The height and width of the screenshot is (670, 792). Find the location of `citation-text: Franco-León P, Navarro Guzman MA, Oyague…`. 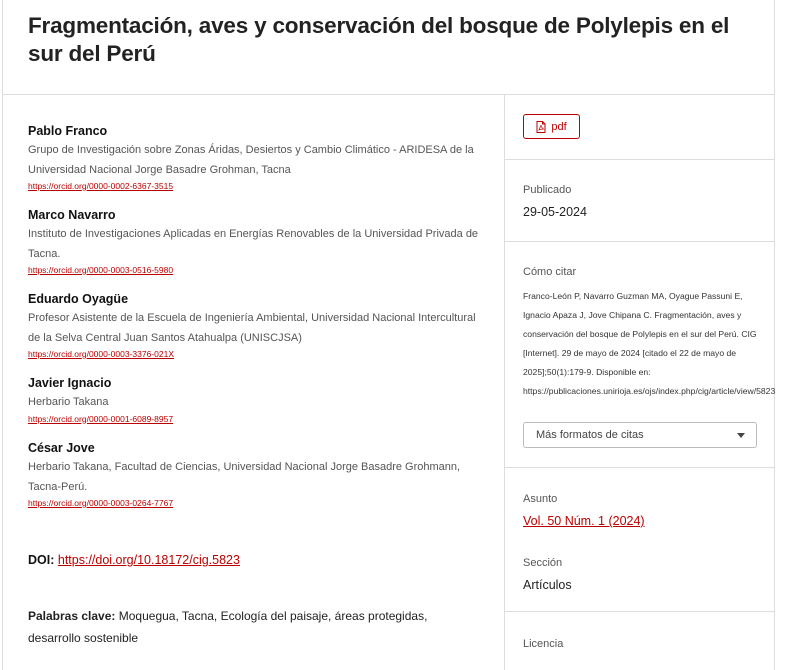

citation-text: Franco-León P, Navarro Guzman MA, Oyague… is located at coordinates (649, 343).